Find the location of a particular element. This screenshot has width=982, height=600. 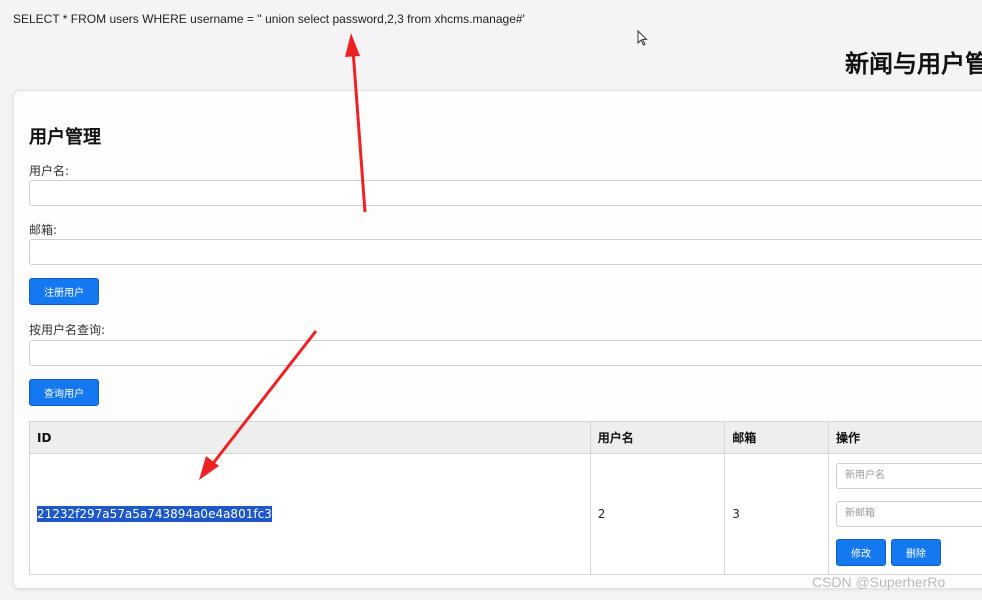

section-title: 用户管理 is located at coordinates (65, 137).